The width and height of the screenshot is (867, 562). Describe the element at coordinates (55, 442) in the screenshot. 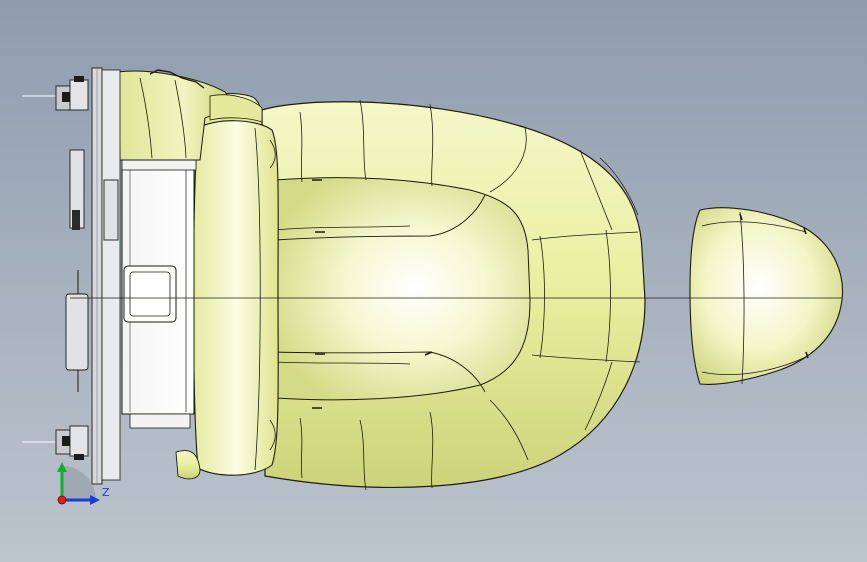

I see `mounting-clamp-bottom` at that location.